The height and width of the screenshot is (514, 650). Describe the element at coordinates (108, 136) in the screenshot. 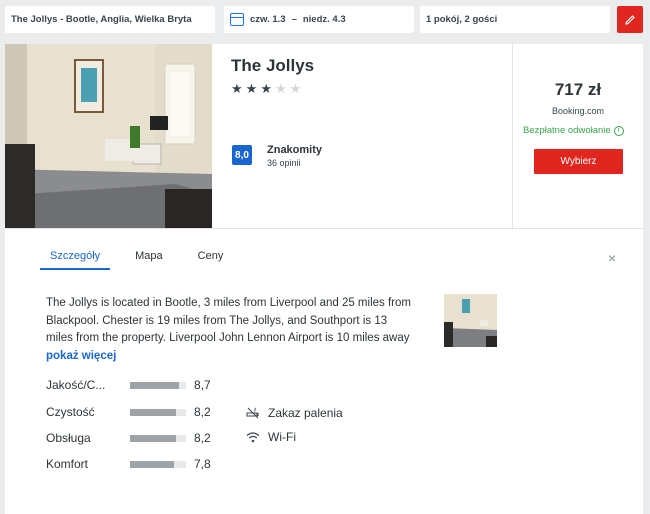

I see `hotel-photo` at that location.